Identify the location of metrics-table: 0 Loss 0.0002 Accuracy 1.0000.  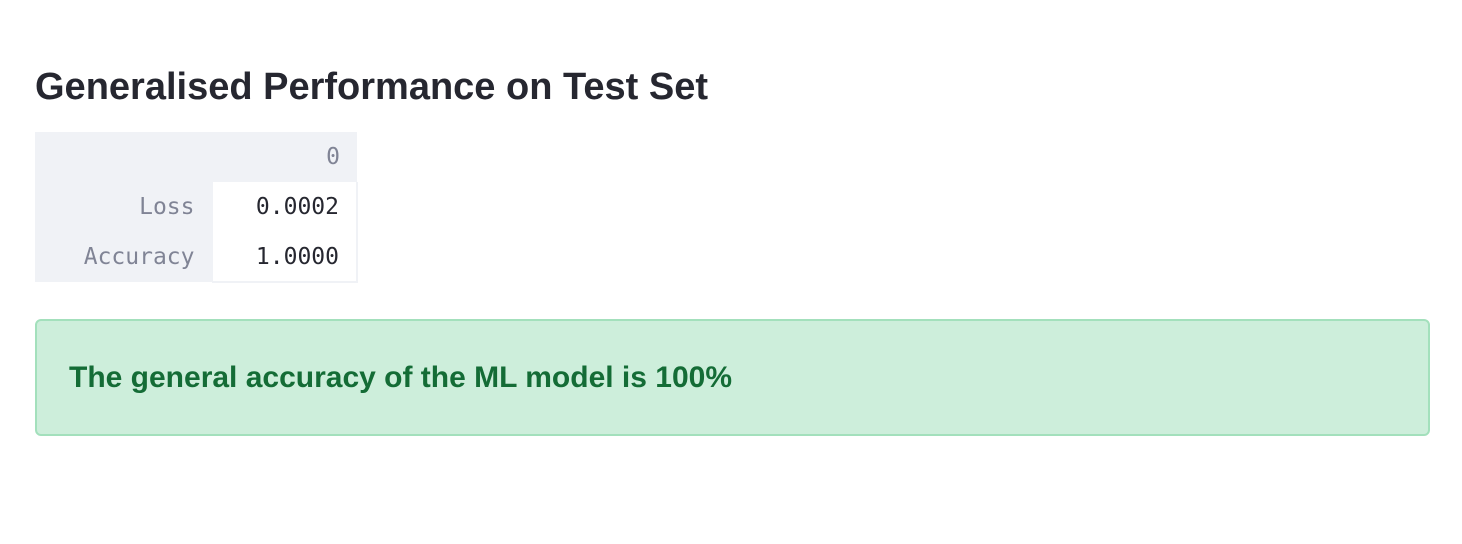
(196, 207).